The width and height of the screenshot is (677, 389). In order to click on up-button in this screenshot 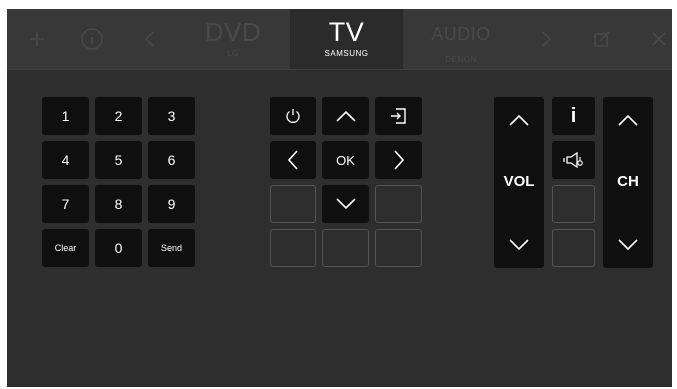, I will do `click(345, 116)`.